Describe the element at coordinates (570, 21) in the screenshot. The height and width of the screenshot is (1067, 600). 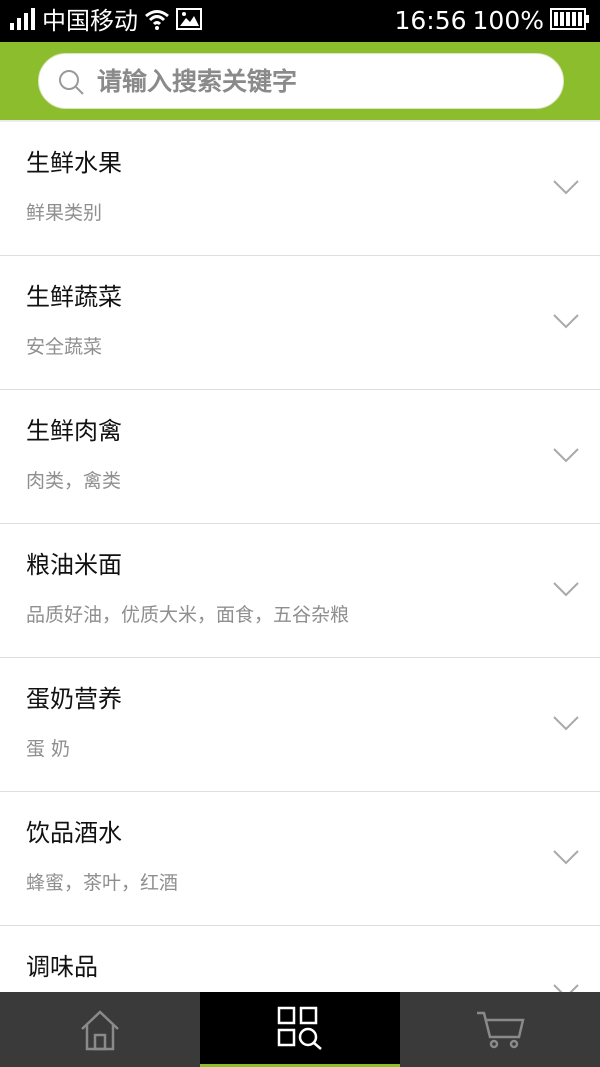
I see `battery-icon` at that location.